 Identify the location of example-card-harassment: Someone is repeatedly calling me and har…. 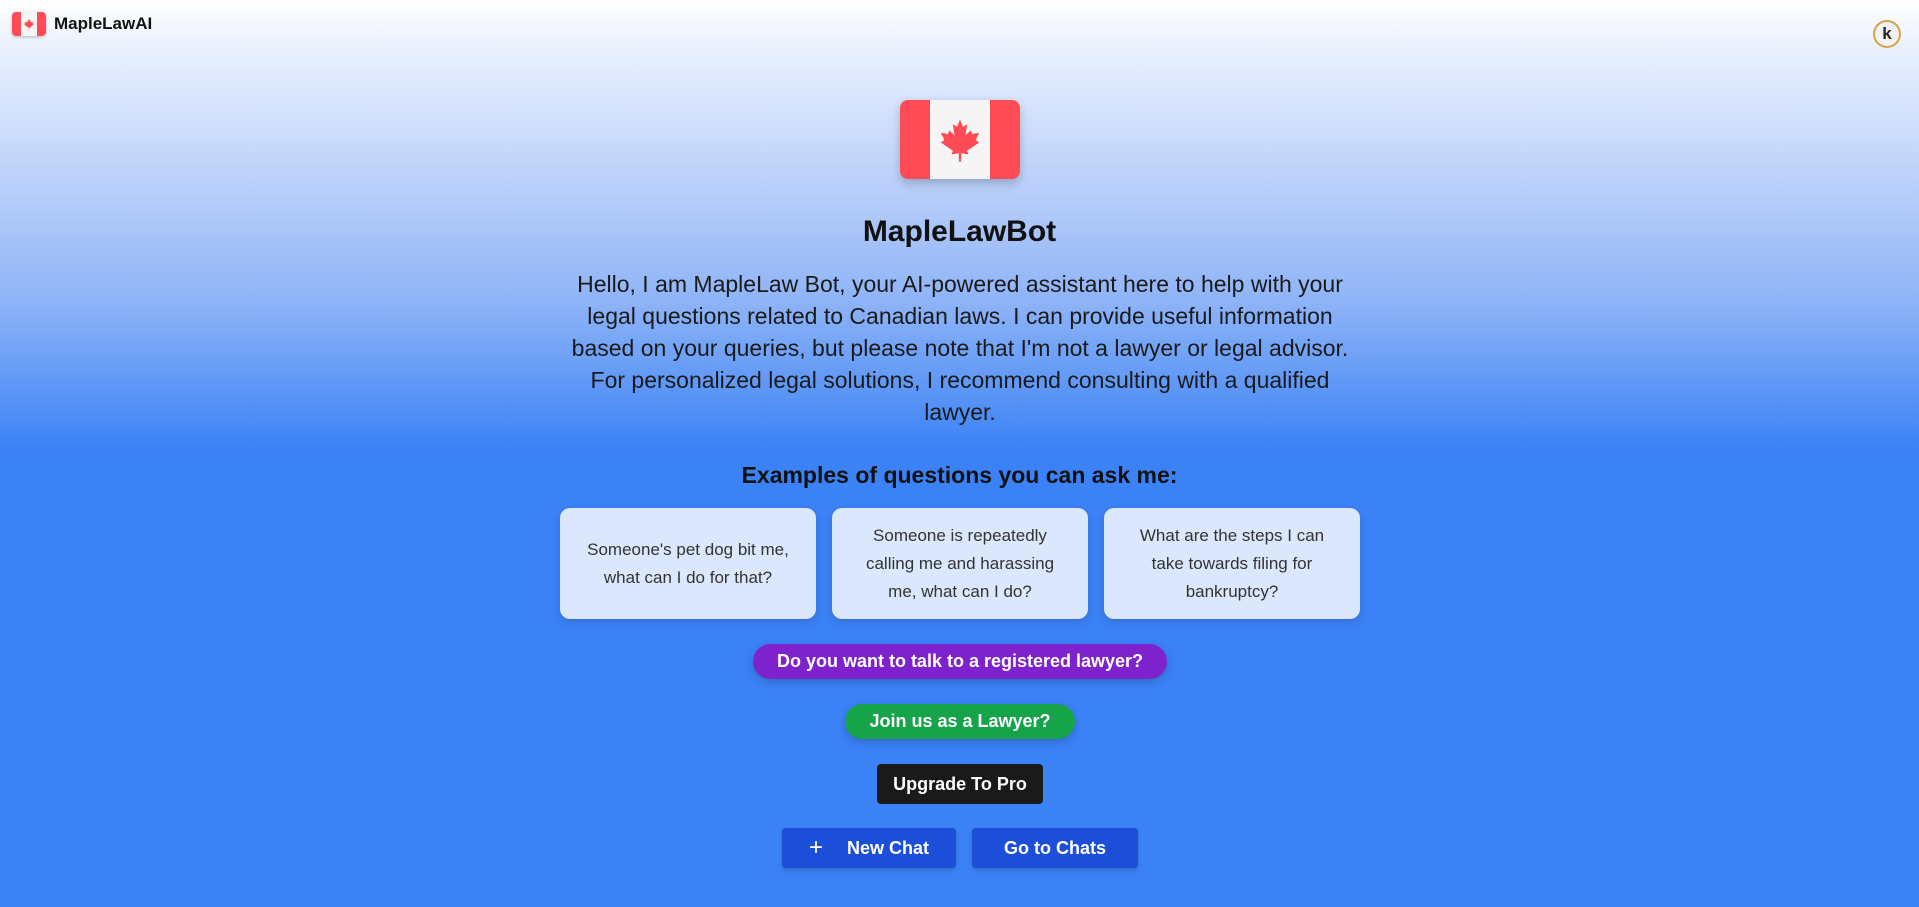
(960, 563).